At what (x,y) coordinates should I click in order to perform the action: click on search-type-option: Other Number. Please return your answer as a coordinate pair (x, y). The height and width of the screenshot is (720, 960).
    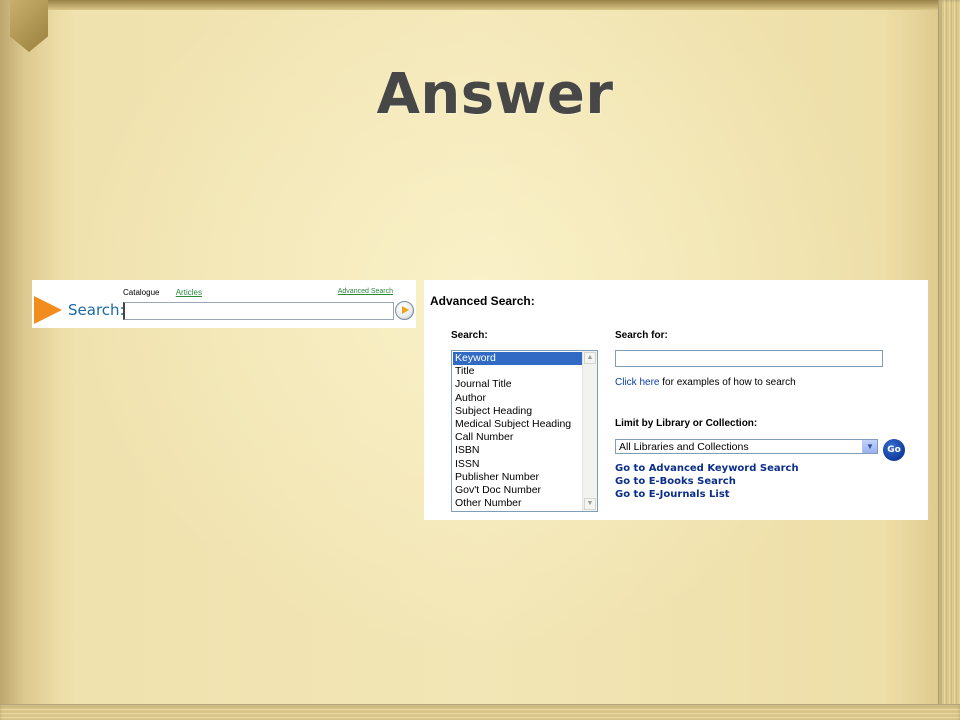
    Looking at the image, I should click on (517, 503).